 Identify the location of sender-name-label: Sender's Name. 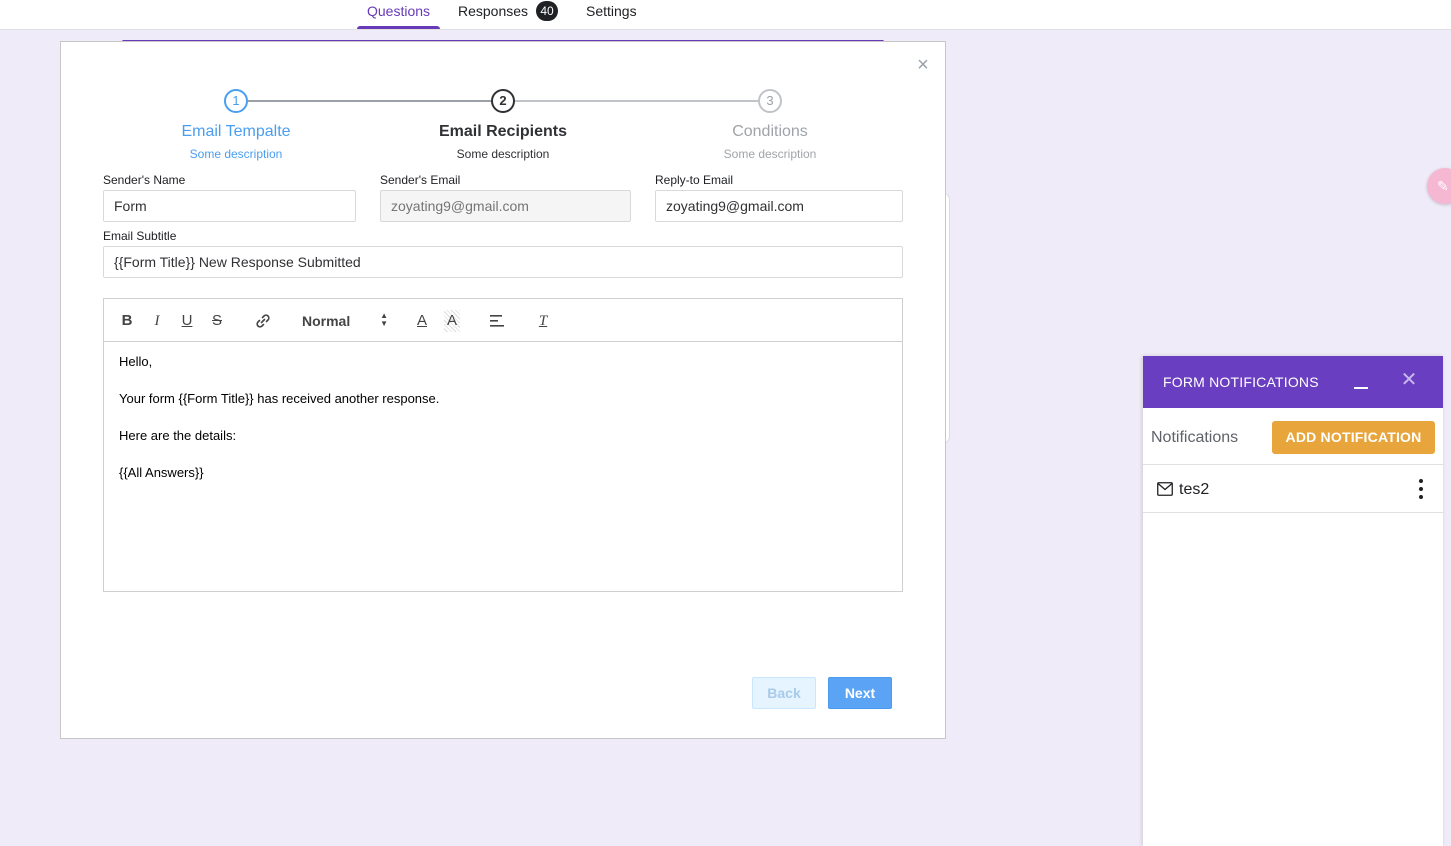
(144, 180).